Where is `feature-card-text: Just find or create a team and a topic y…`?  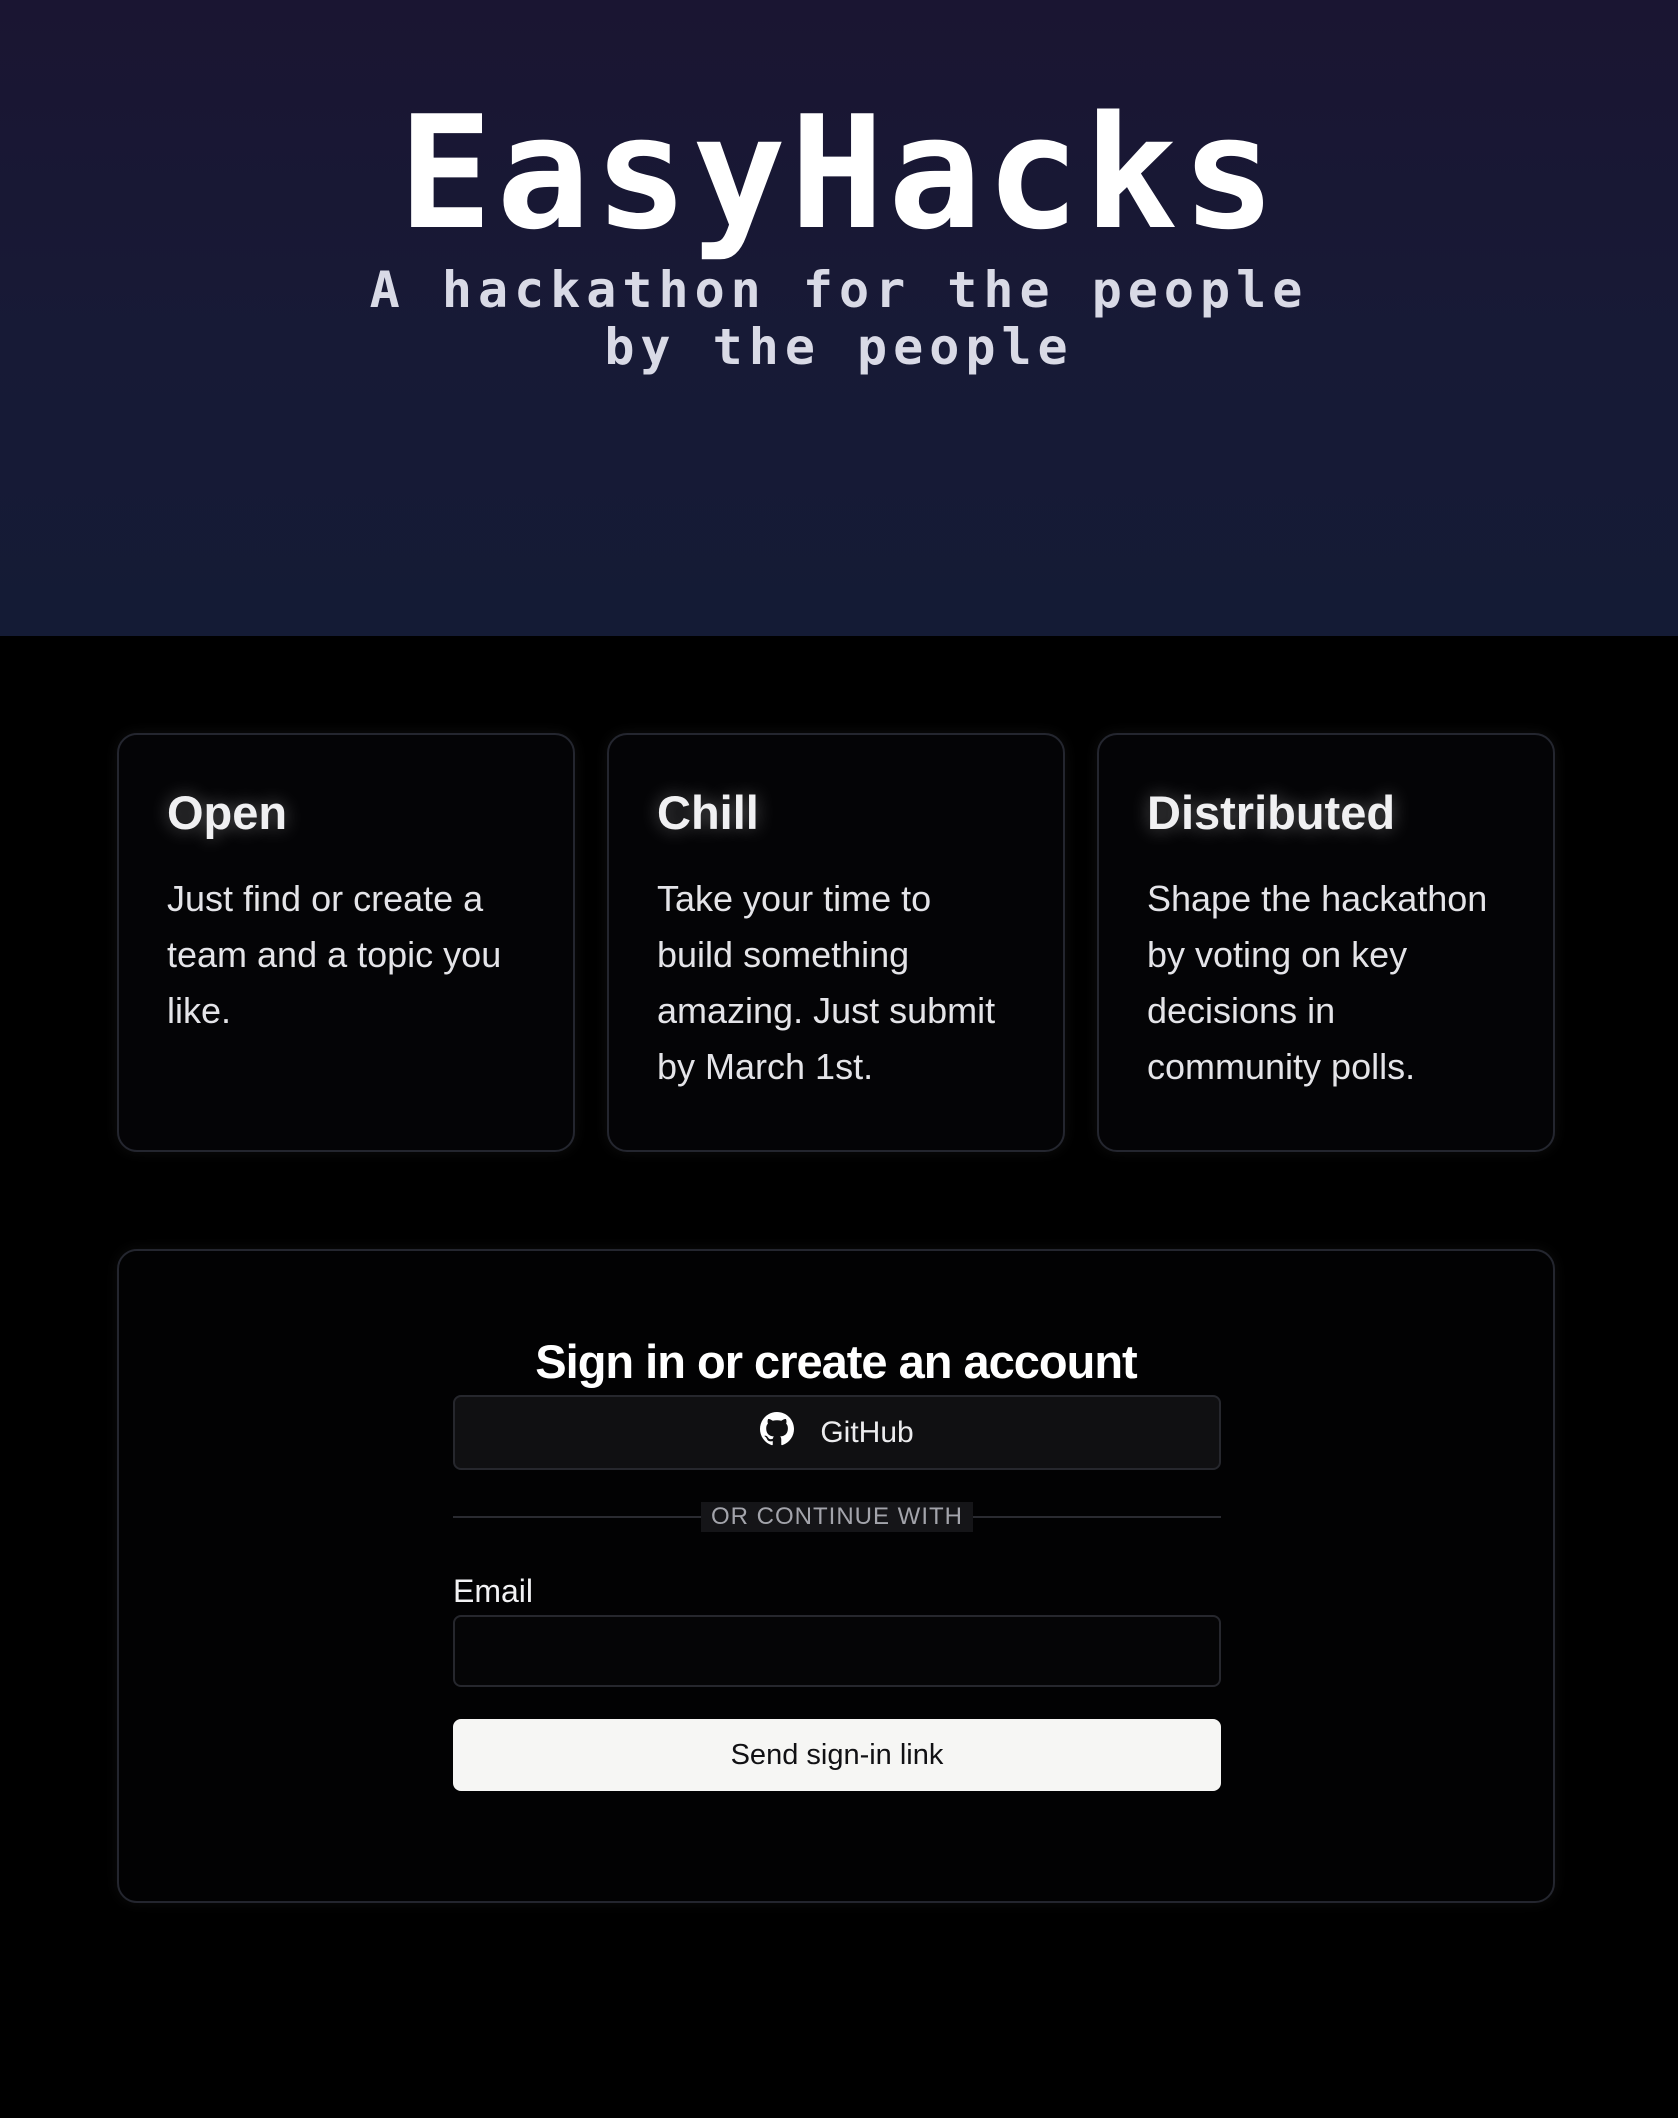 feature-card-text: Just find or create a team and a topic y… is located at coordinates (334, 954).